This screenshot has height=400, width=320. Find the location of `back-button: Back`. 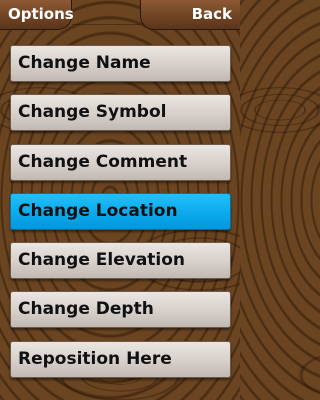

back-button: Back is located at coordinates (190, 15).